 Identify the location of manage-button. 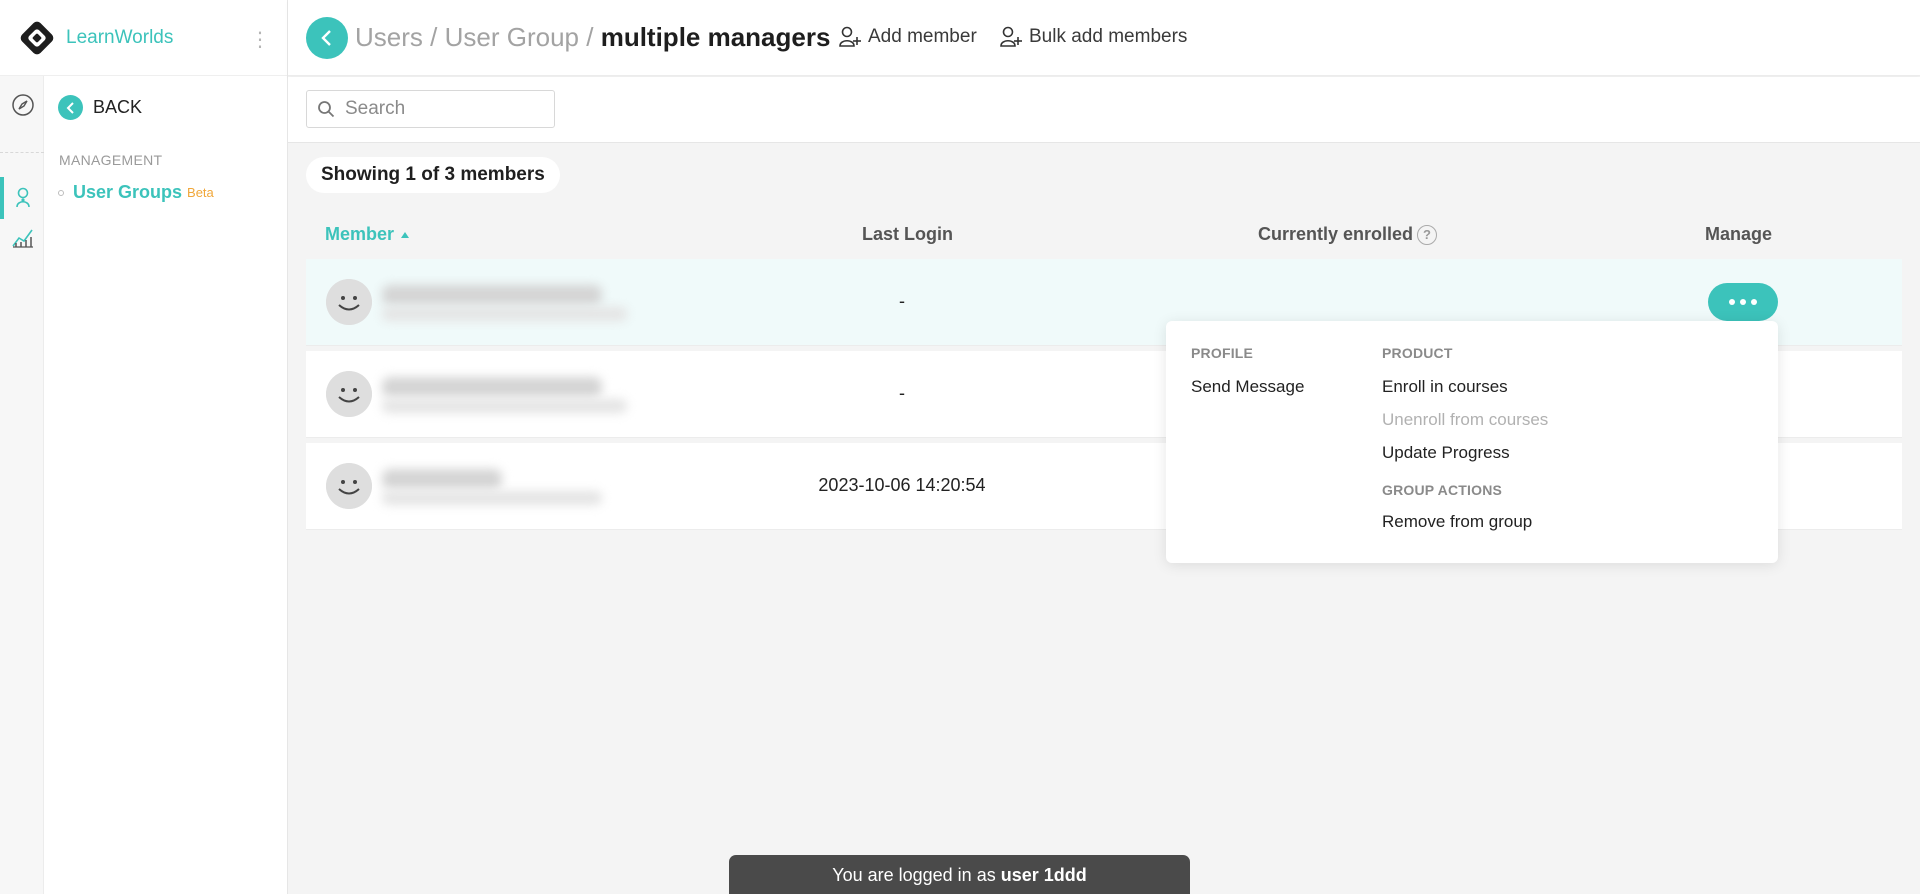
(1743, 302).